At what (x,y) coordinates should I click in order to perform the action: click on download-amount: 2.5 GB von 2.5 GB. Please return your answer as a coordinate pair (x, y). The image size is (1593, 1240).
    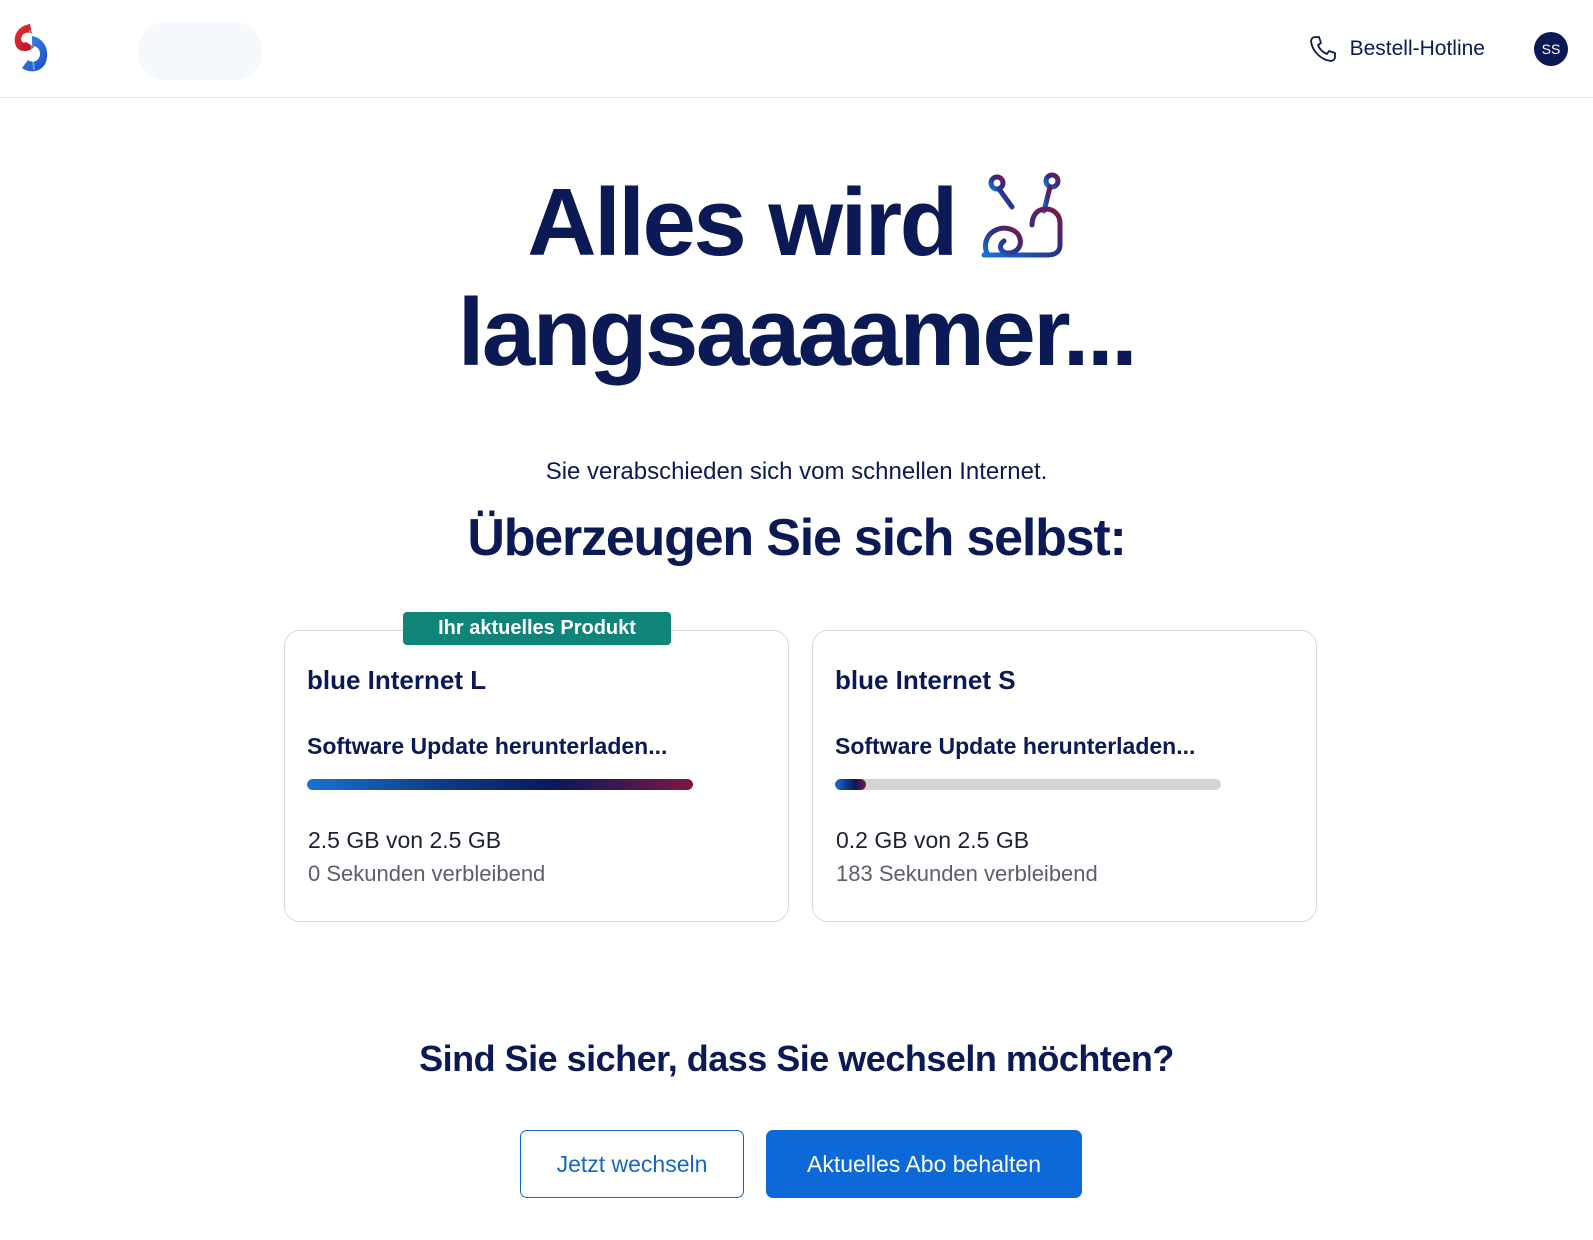
    Looking at the image, I should click on (405, 840).